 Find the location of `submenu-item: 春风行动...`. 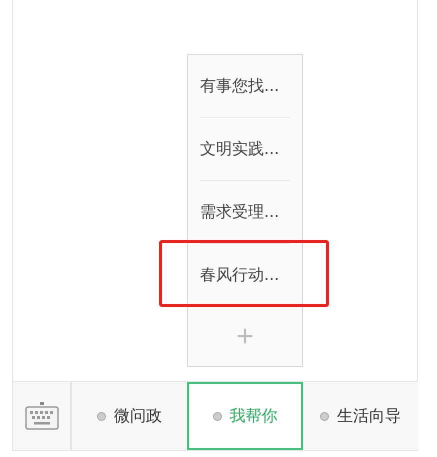

submenu-item: 春风行动... is located at coordinates (240, 275).